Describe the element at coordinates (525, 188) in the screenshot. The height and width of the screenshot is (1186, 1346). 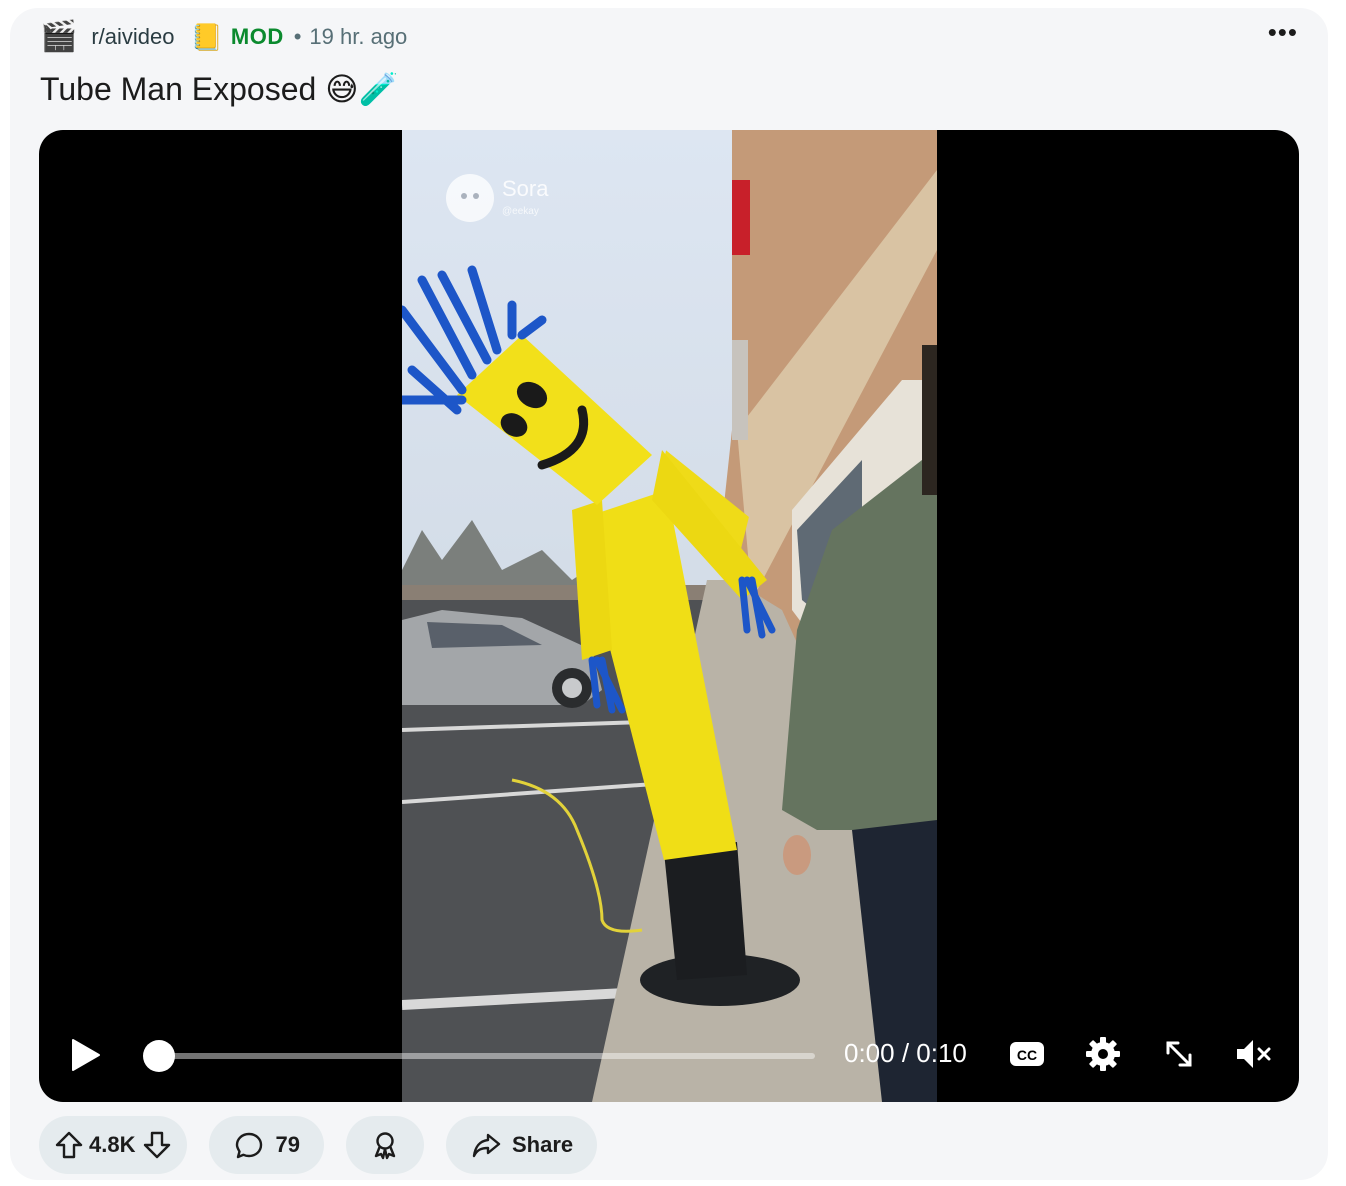
I see `watermark-brand: Sora` at that location.